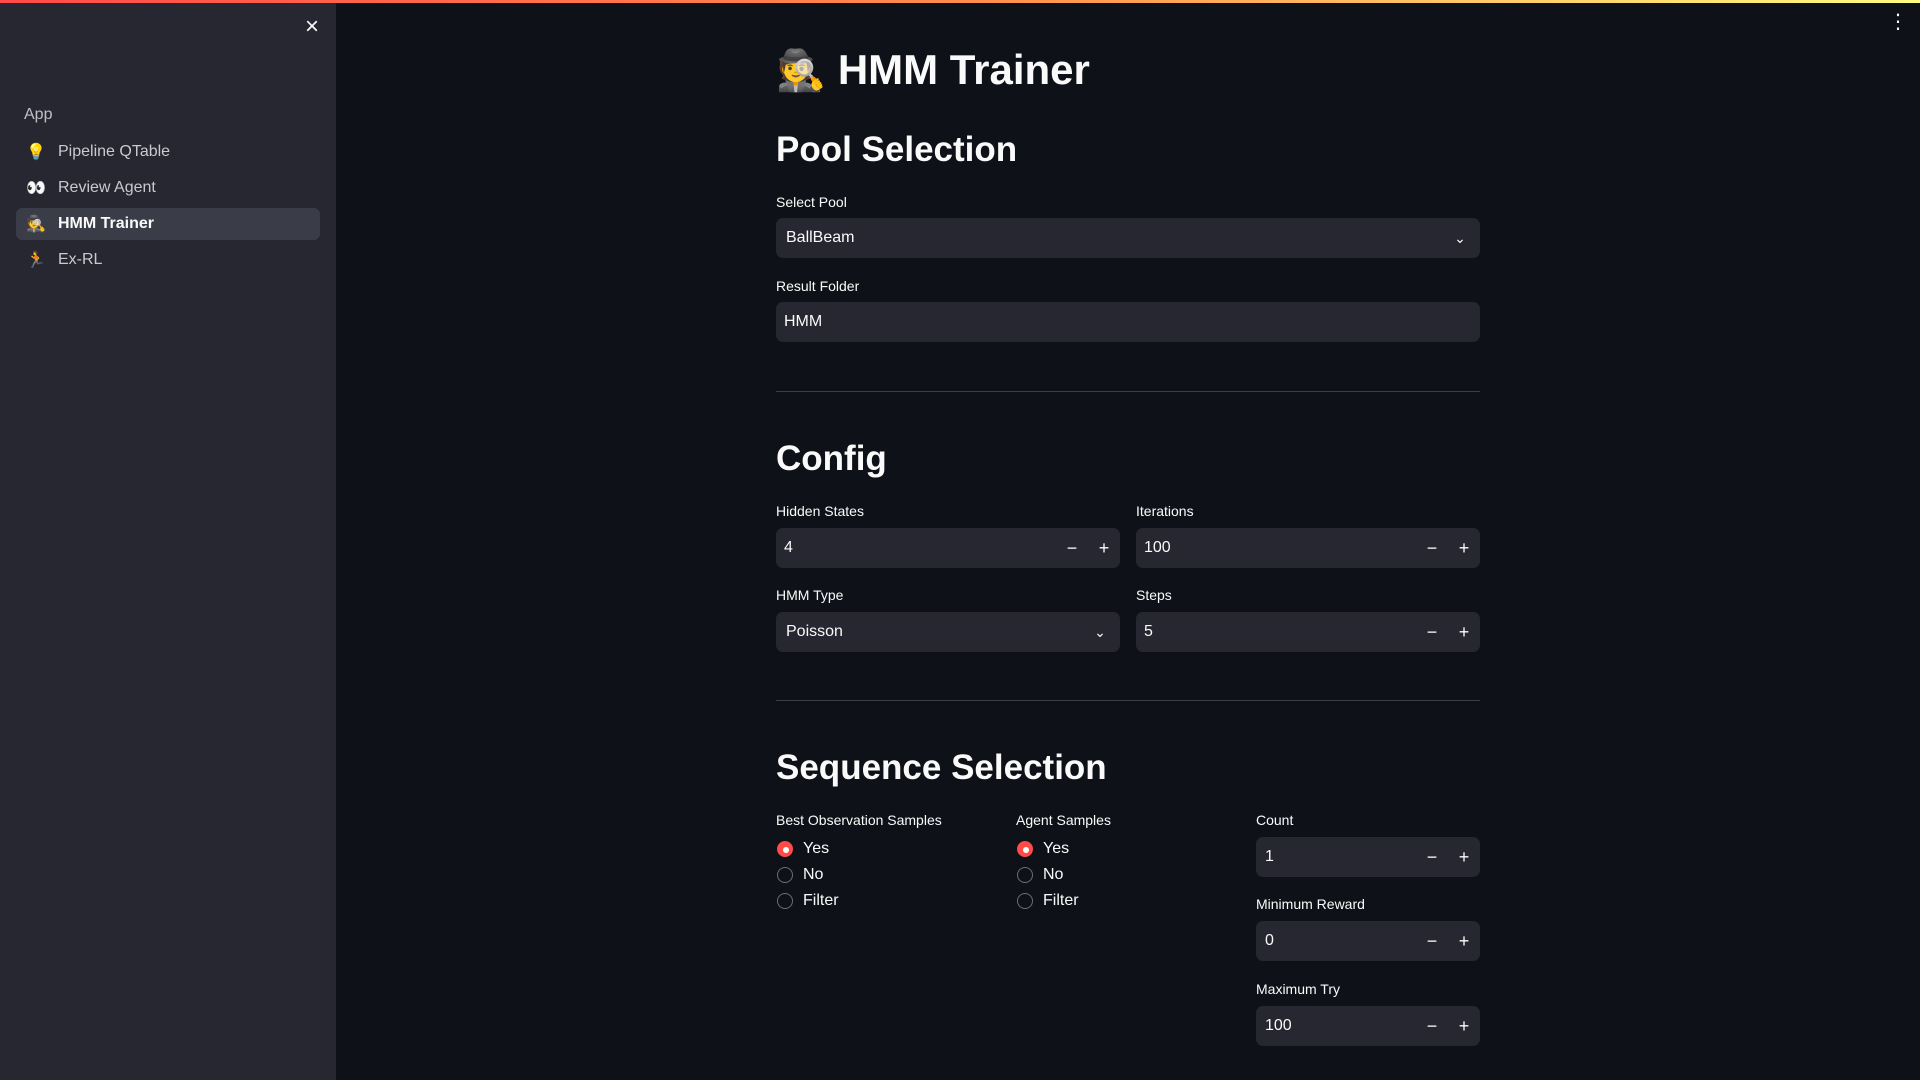  Describe the element at coordinates (1308, 632) in the screenshot. I see `steps-stepper: 5 − +` at that location.